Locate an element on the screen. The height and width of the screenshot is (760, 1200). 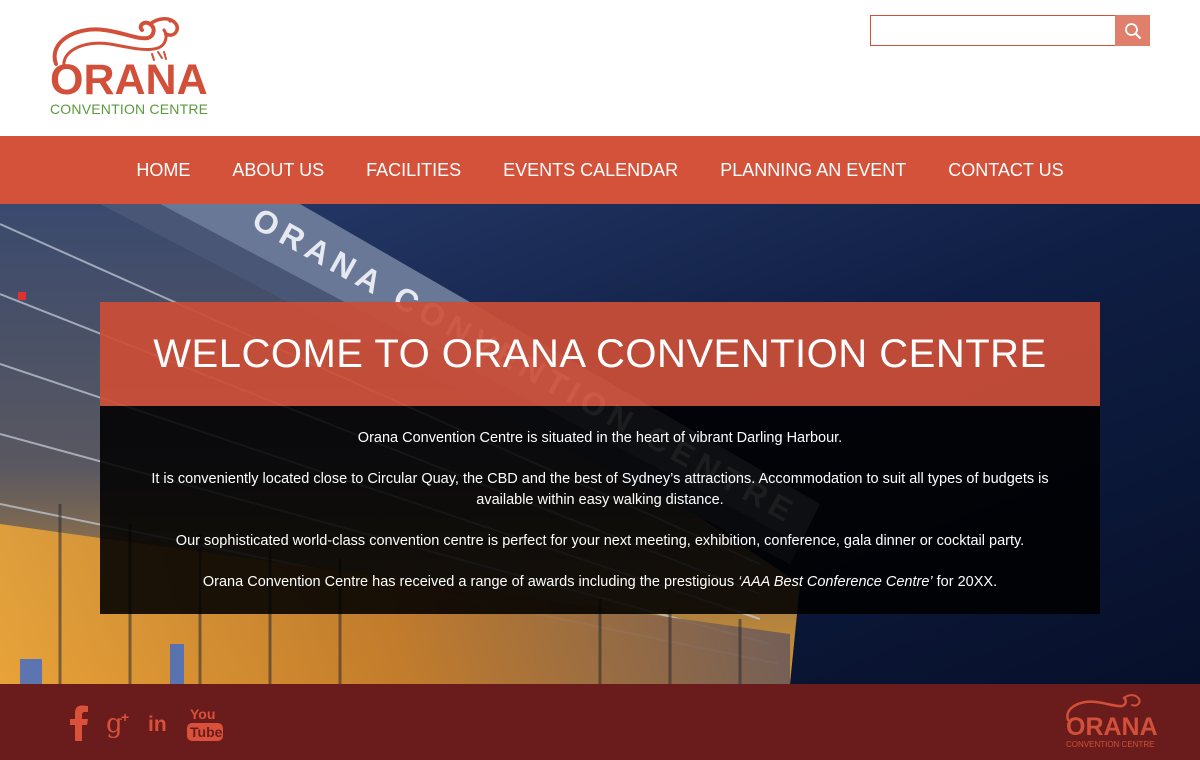
welcome-banner: WELCOME TO ORANA CONVENTION CENTRE is located at coordinates (600, 354).